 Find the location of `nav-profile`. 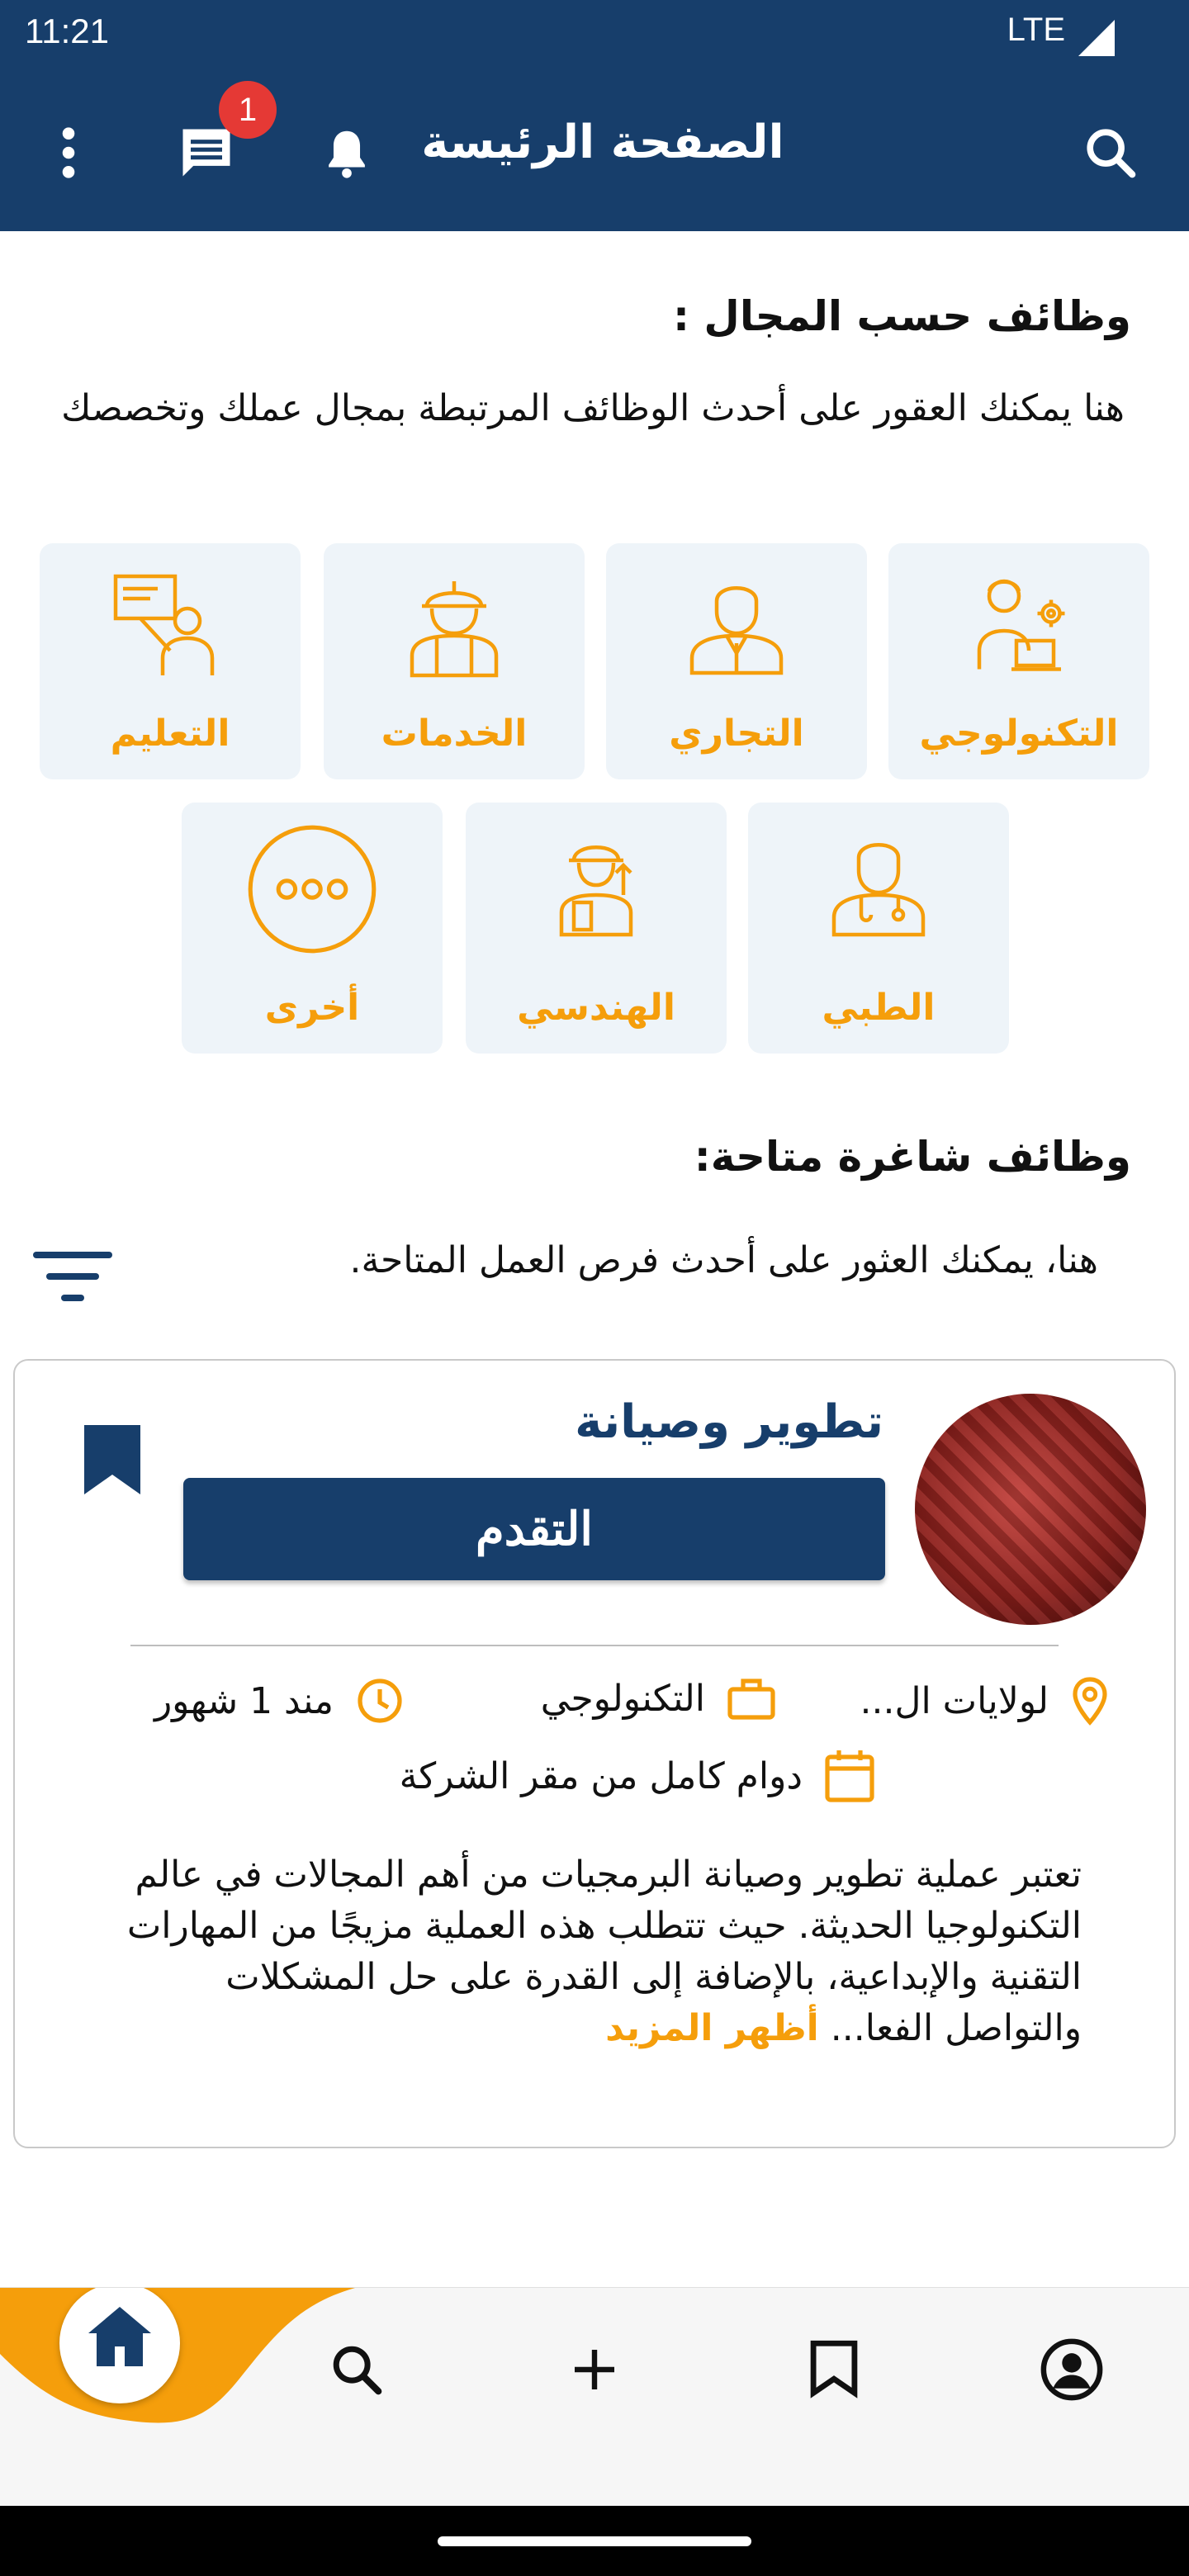

nav-profile is located at coordinates (1071, 2369).